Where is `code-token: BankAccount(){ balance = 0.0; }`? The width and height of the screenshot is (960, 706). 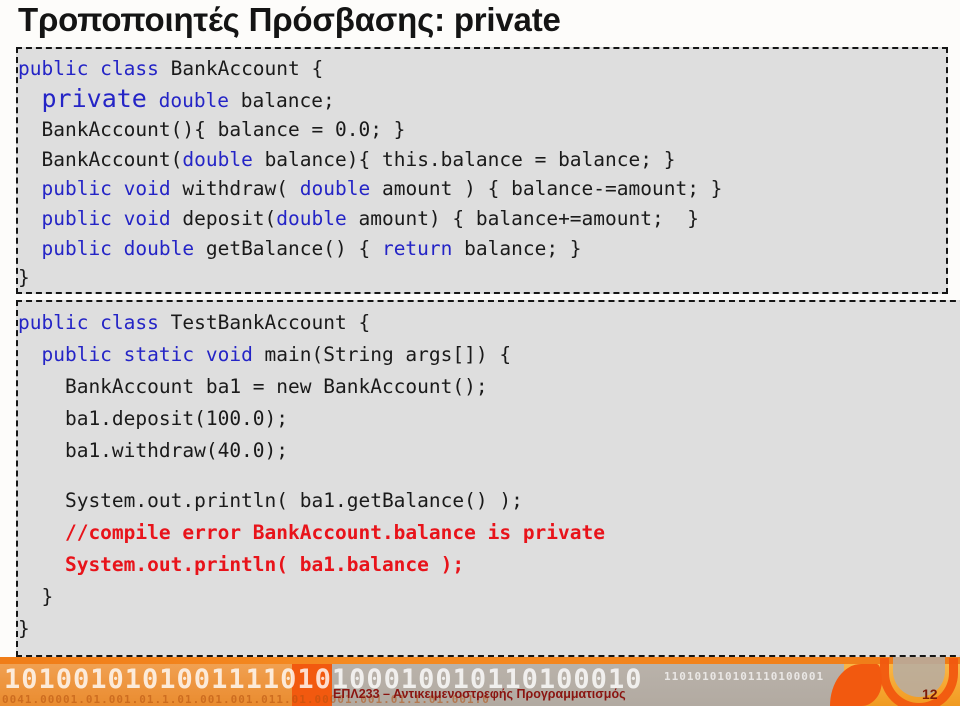 code-token: BankAccount(){ balance = 0.0; } is located at coordinates (212, 130).